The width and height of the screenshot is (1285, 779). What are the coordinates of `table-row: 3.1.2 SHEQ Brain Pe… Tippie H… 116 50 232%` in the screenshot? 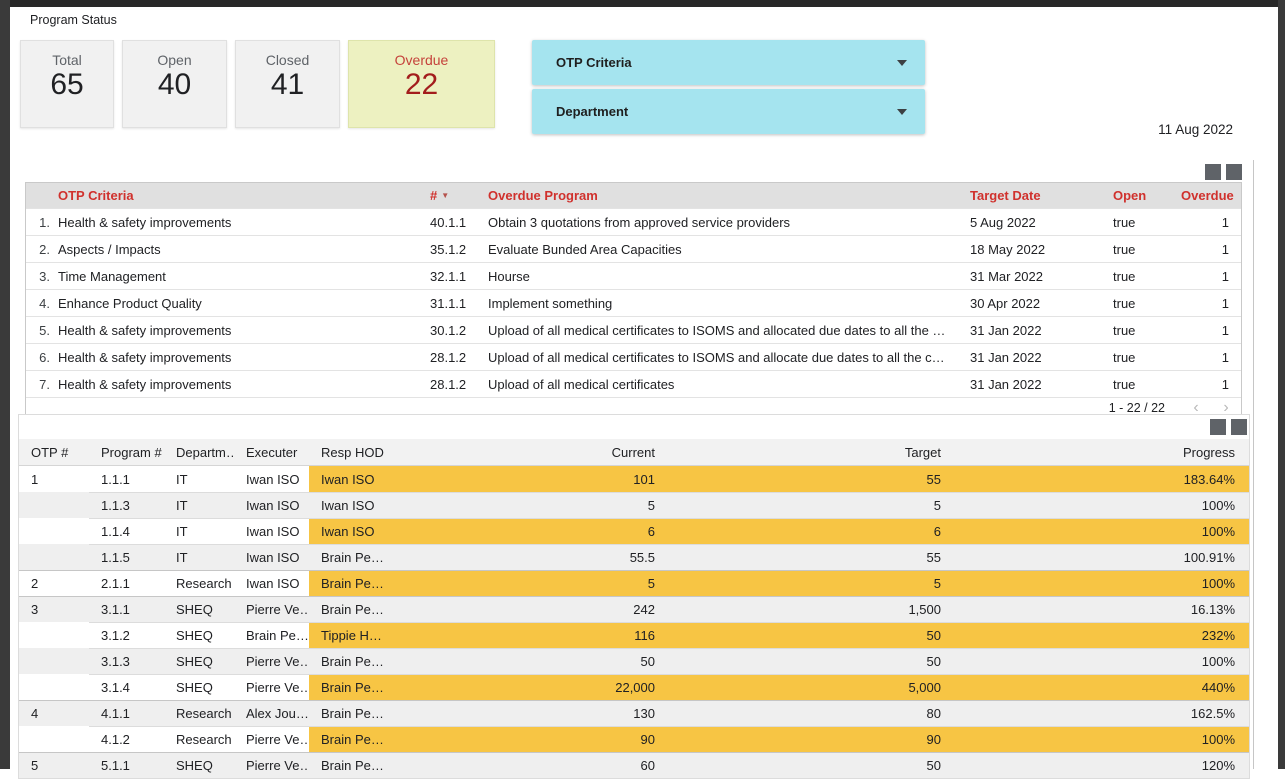 It's located at (634, 635).